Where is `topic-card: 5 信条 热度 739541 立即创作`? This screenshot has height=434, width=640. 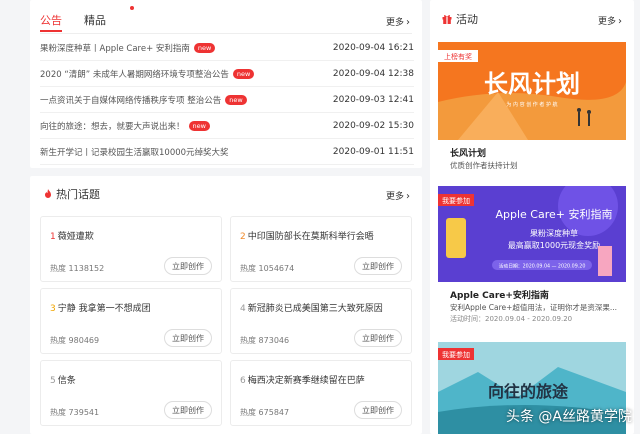 topic-card: 5 信条 热度 739541 立即创作 is located at coordinates (131, 393).